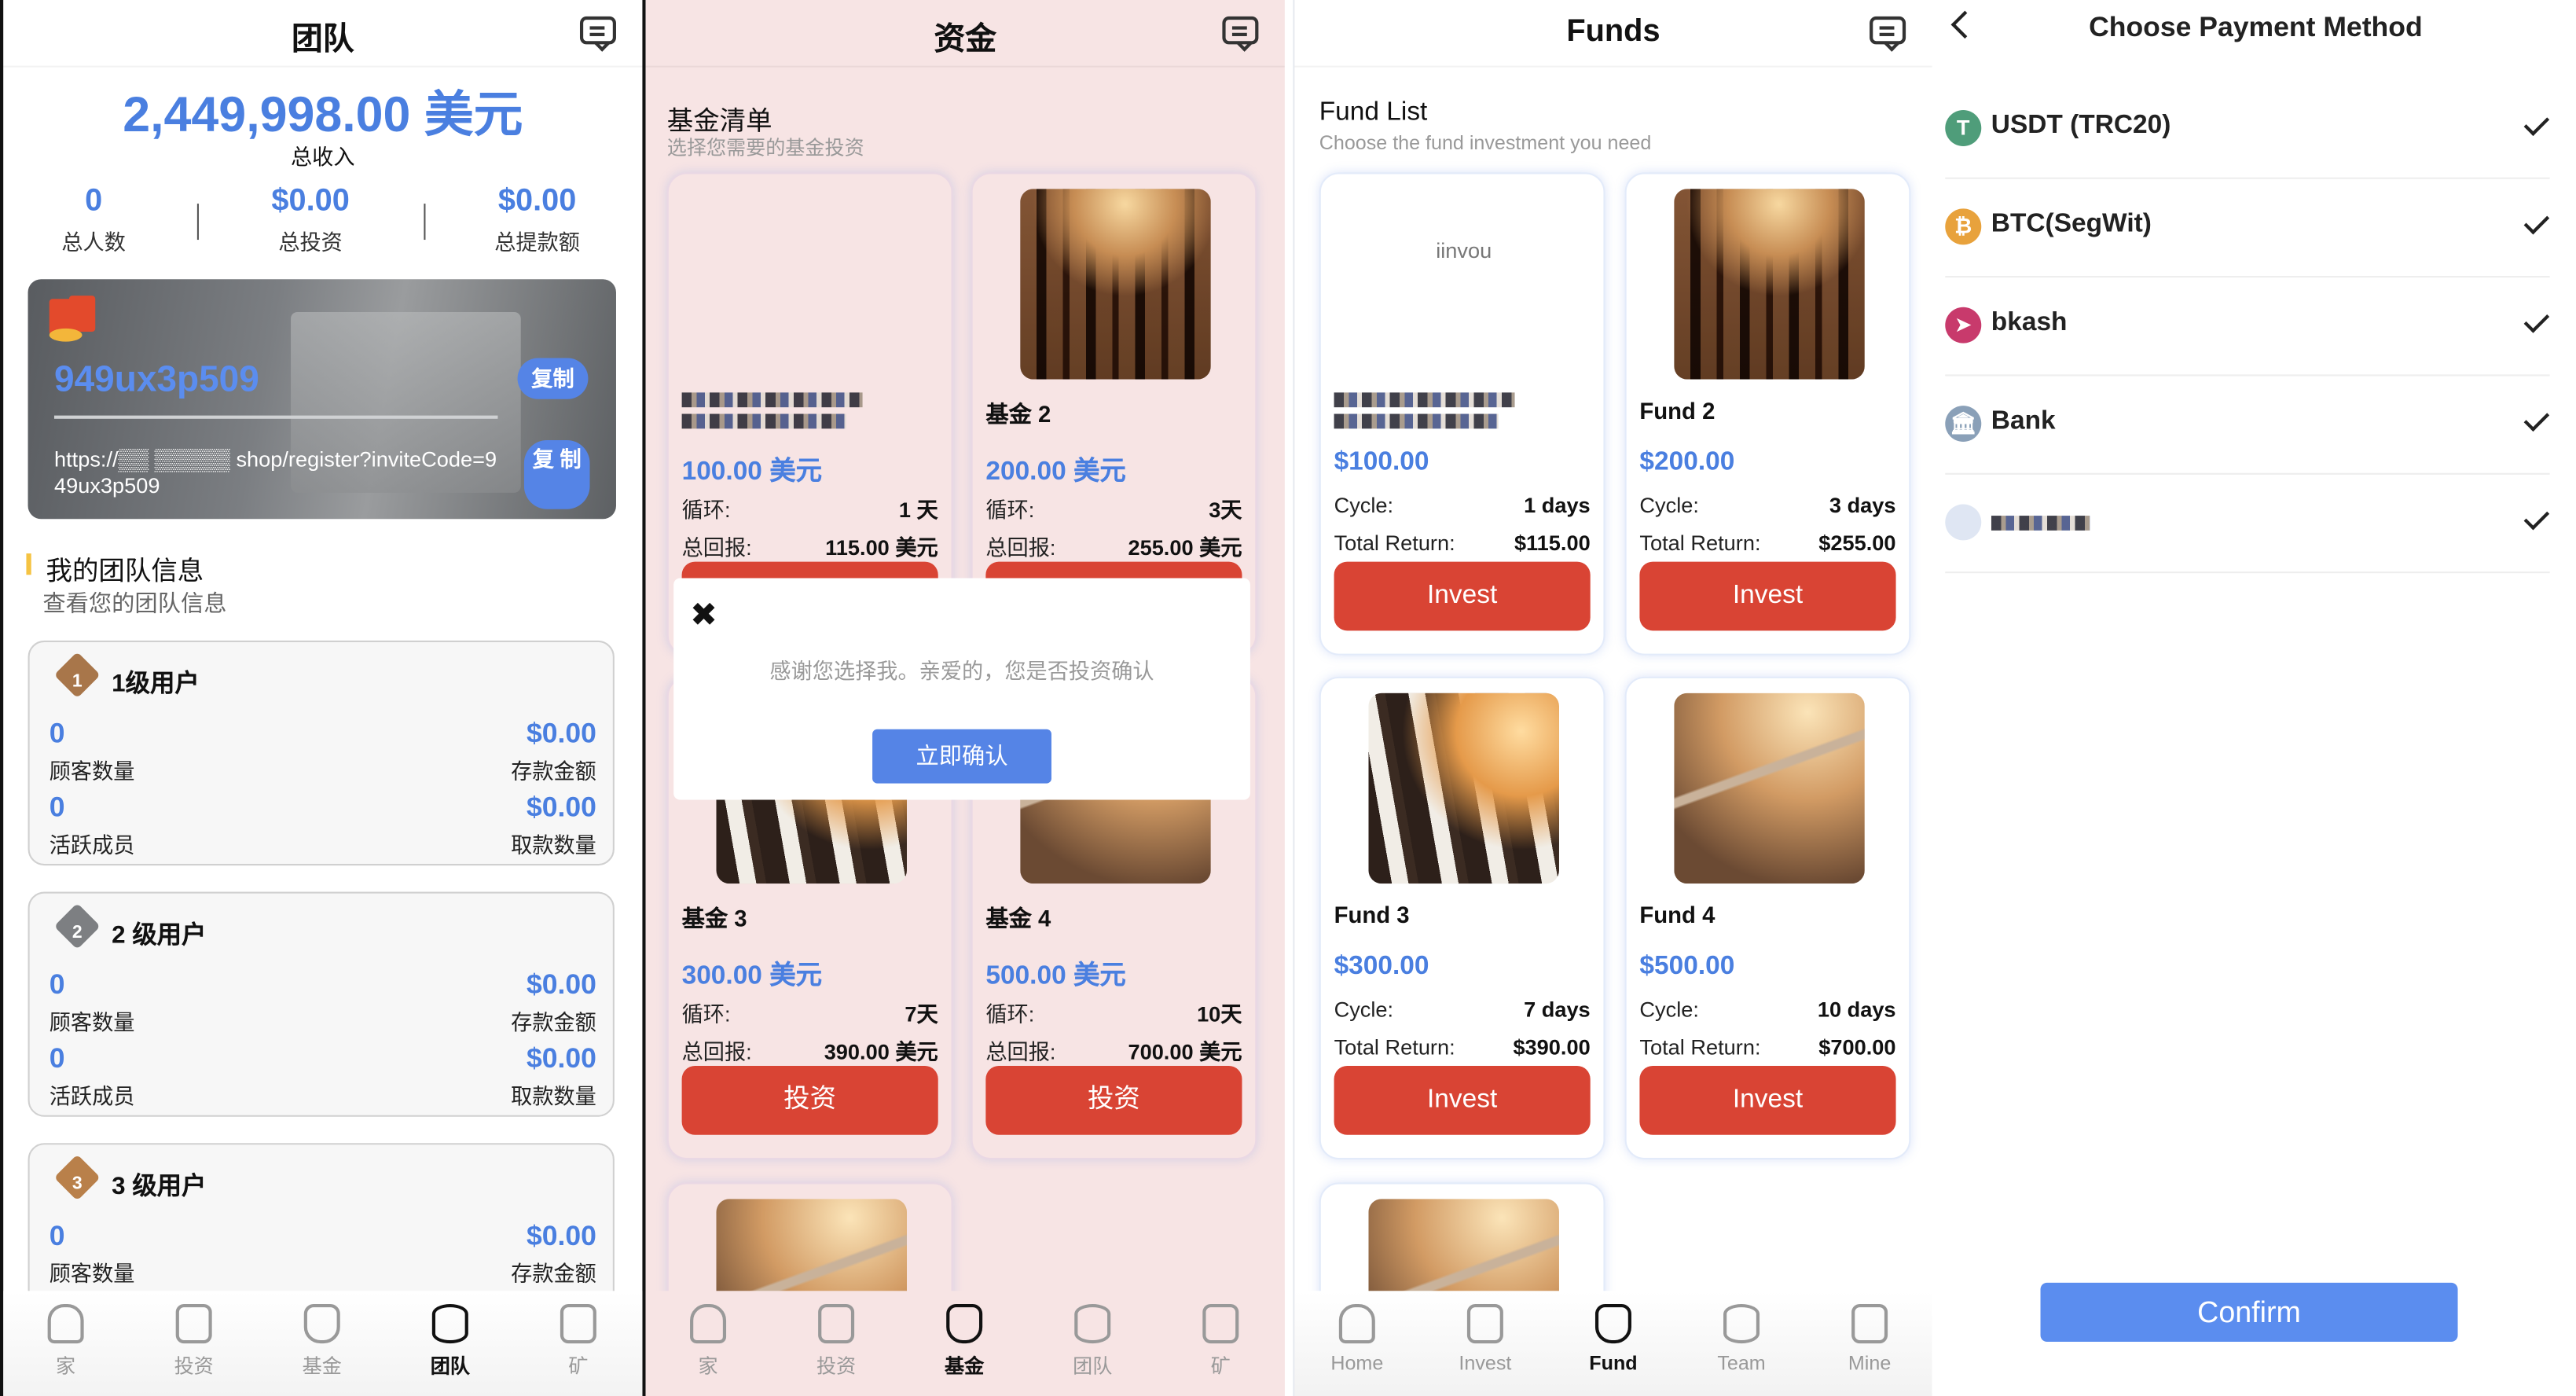 This screenshot has width=2576, height=1396. I want to click on fund-image: iinvou, so click(1463, 284).